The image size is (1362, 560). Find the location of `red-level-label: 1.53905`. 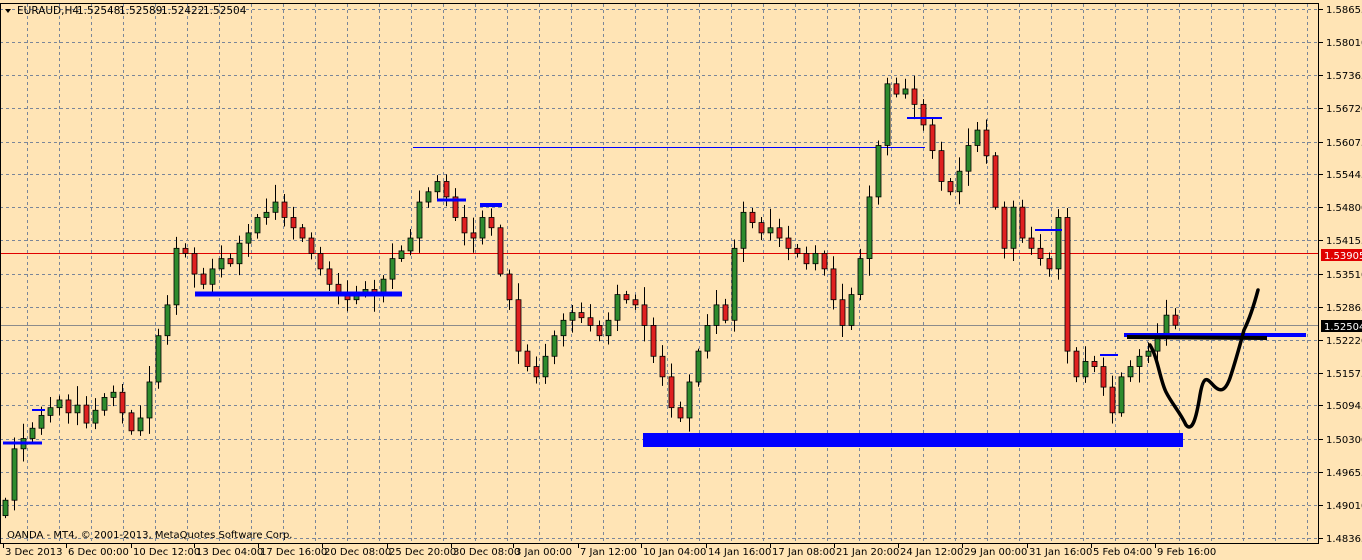

red-level-label: 1.53905 is located at coordinates (1341, 255).